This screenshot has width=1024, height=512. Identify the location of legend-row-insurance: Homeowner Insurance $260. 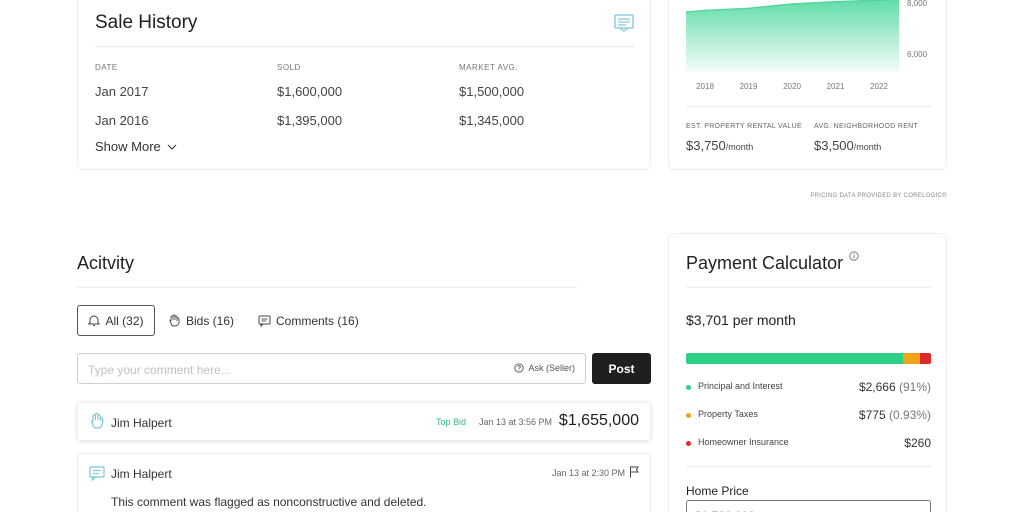
(808, 444).